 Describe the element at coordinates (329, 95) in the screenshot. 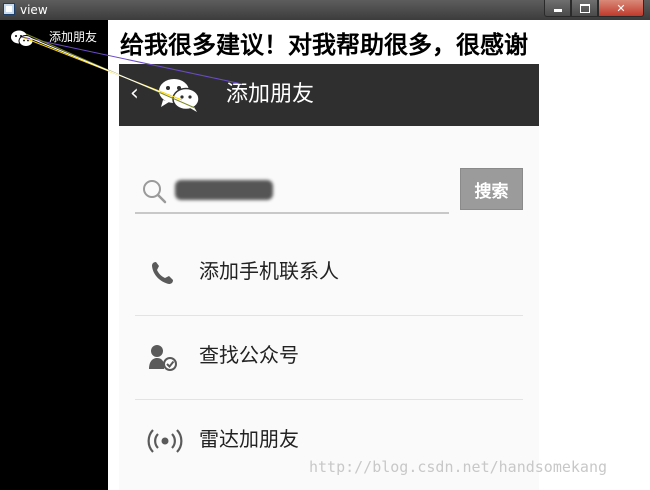

I see `phone-header: ‹ 添加朋友` at that location.